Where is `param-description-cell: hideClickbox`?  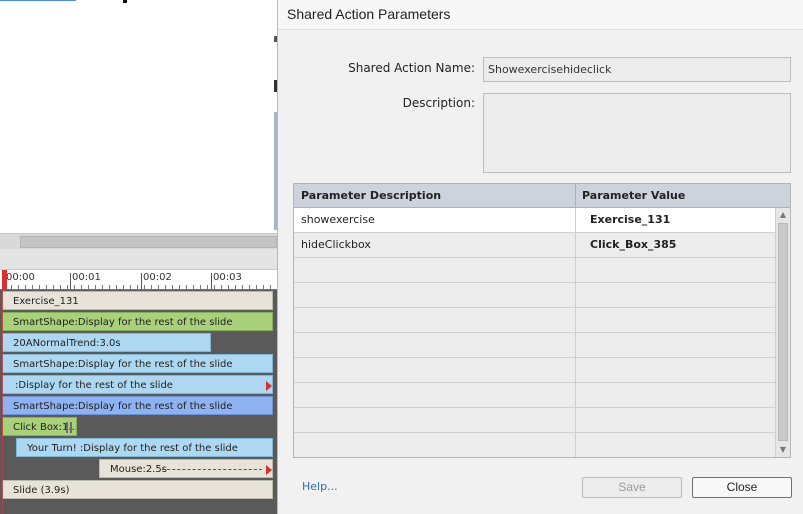
param-description-cell: hideClickbox is located at coordinates (336, 244).